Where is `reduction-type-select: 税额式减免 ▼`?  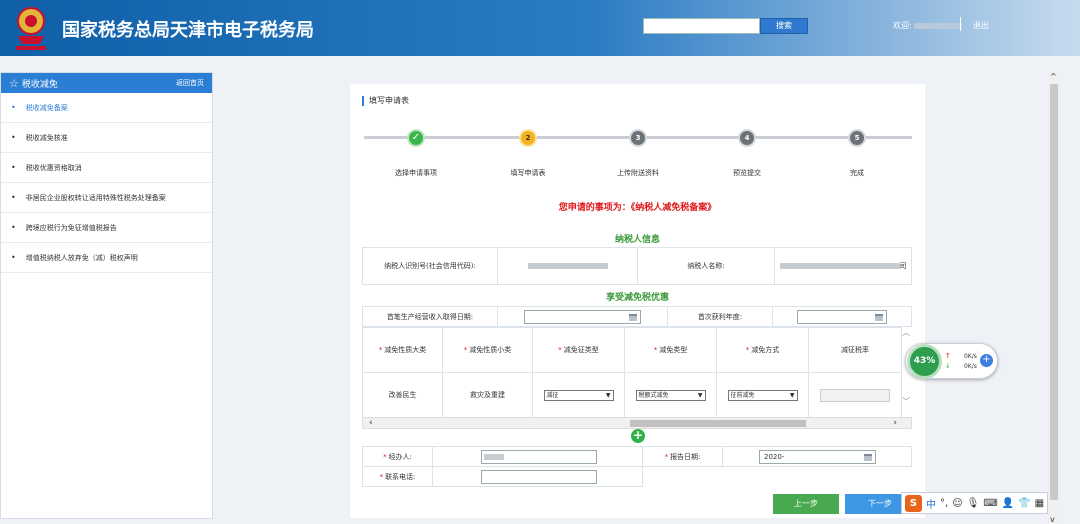
reduction-type-select: 税额式减免 ▼ is located at coordinates (670, 395).